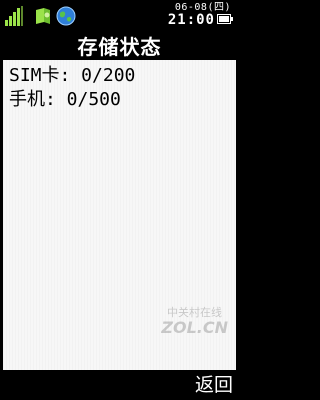  What do you see at coordinates (225, 19) in the screenshot?
I see `battery-icon` at bounding box center [225, 19].